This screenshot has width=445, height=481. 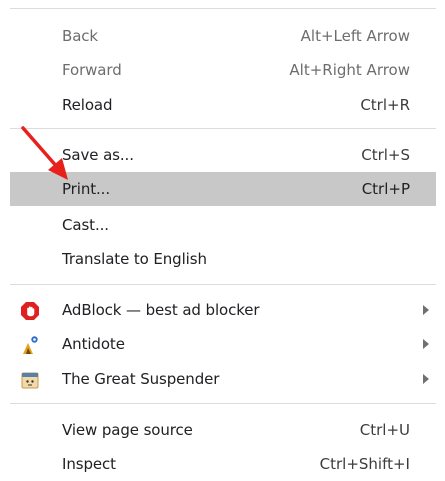 I want to click on annotation-arrow-icon, so click(x=44, y=153).